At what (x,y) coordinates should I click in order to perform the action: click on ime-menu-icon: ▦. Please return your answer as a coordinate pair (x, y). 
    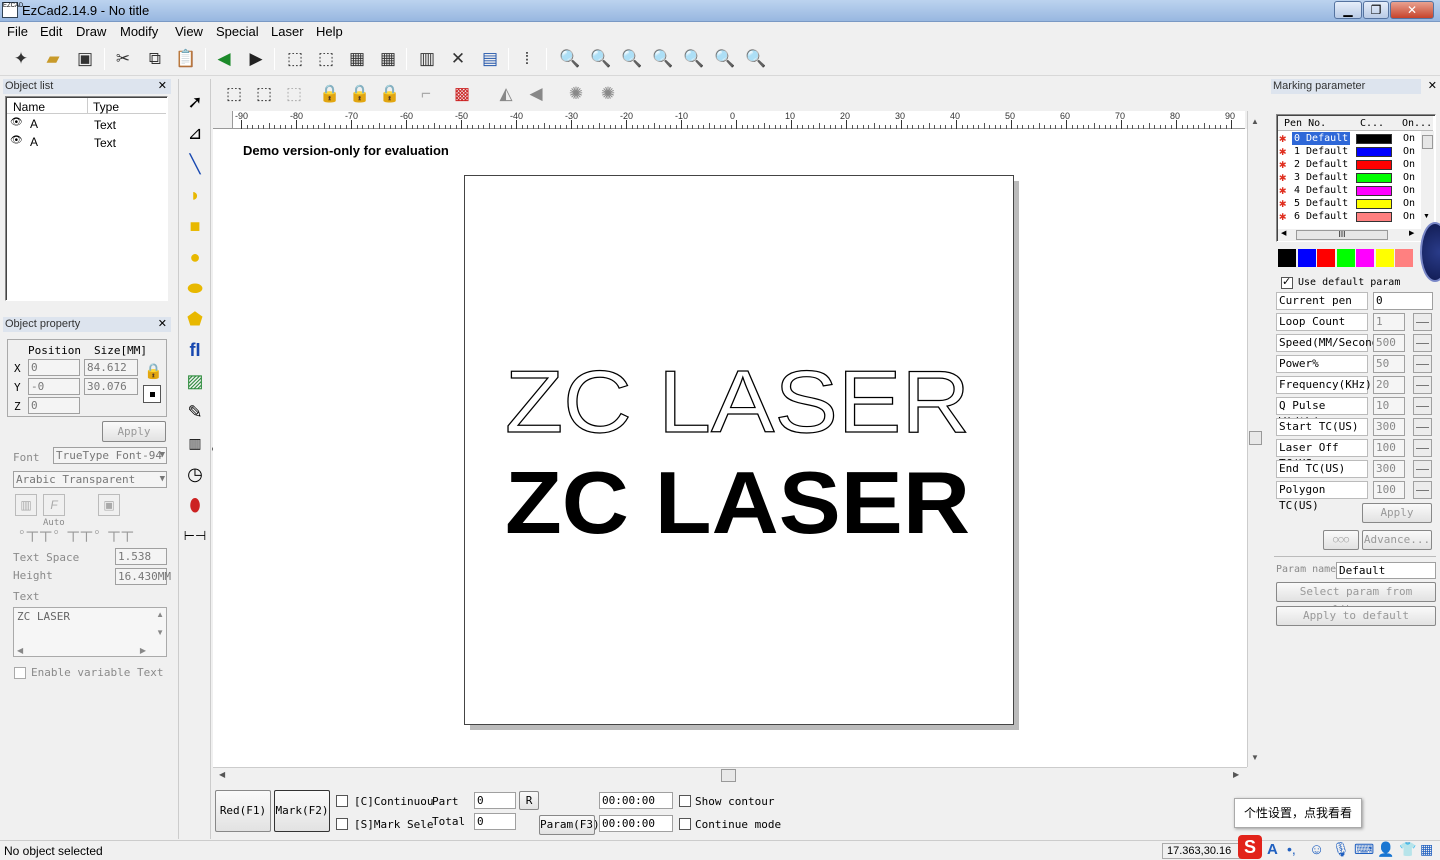
    Looking at the image, I should click on (1426, 849).